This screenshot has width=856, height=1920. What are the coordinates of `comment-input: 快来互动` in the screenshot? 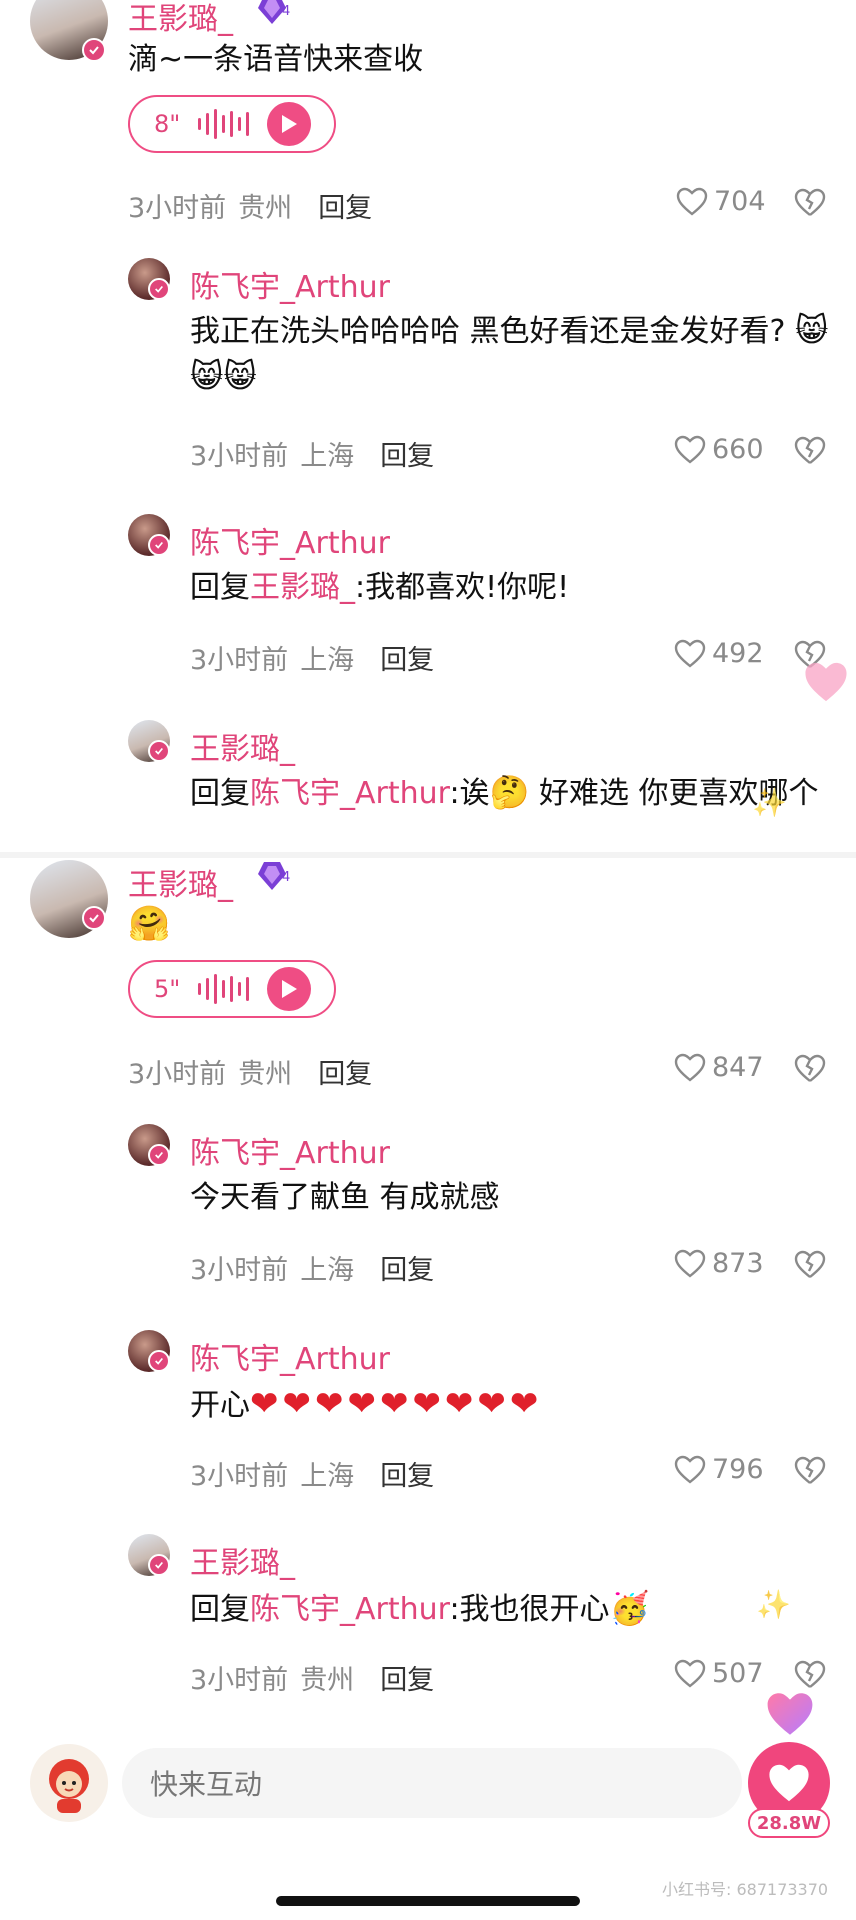 It's located at (432, 1783).